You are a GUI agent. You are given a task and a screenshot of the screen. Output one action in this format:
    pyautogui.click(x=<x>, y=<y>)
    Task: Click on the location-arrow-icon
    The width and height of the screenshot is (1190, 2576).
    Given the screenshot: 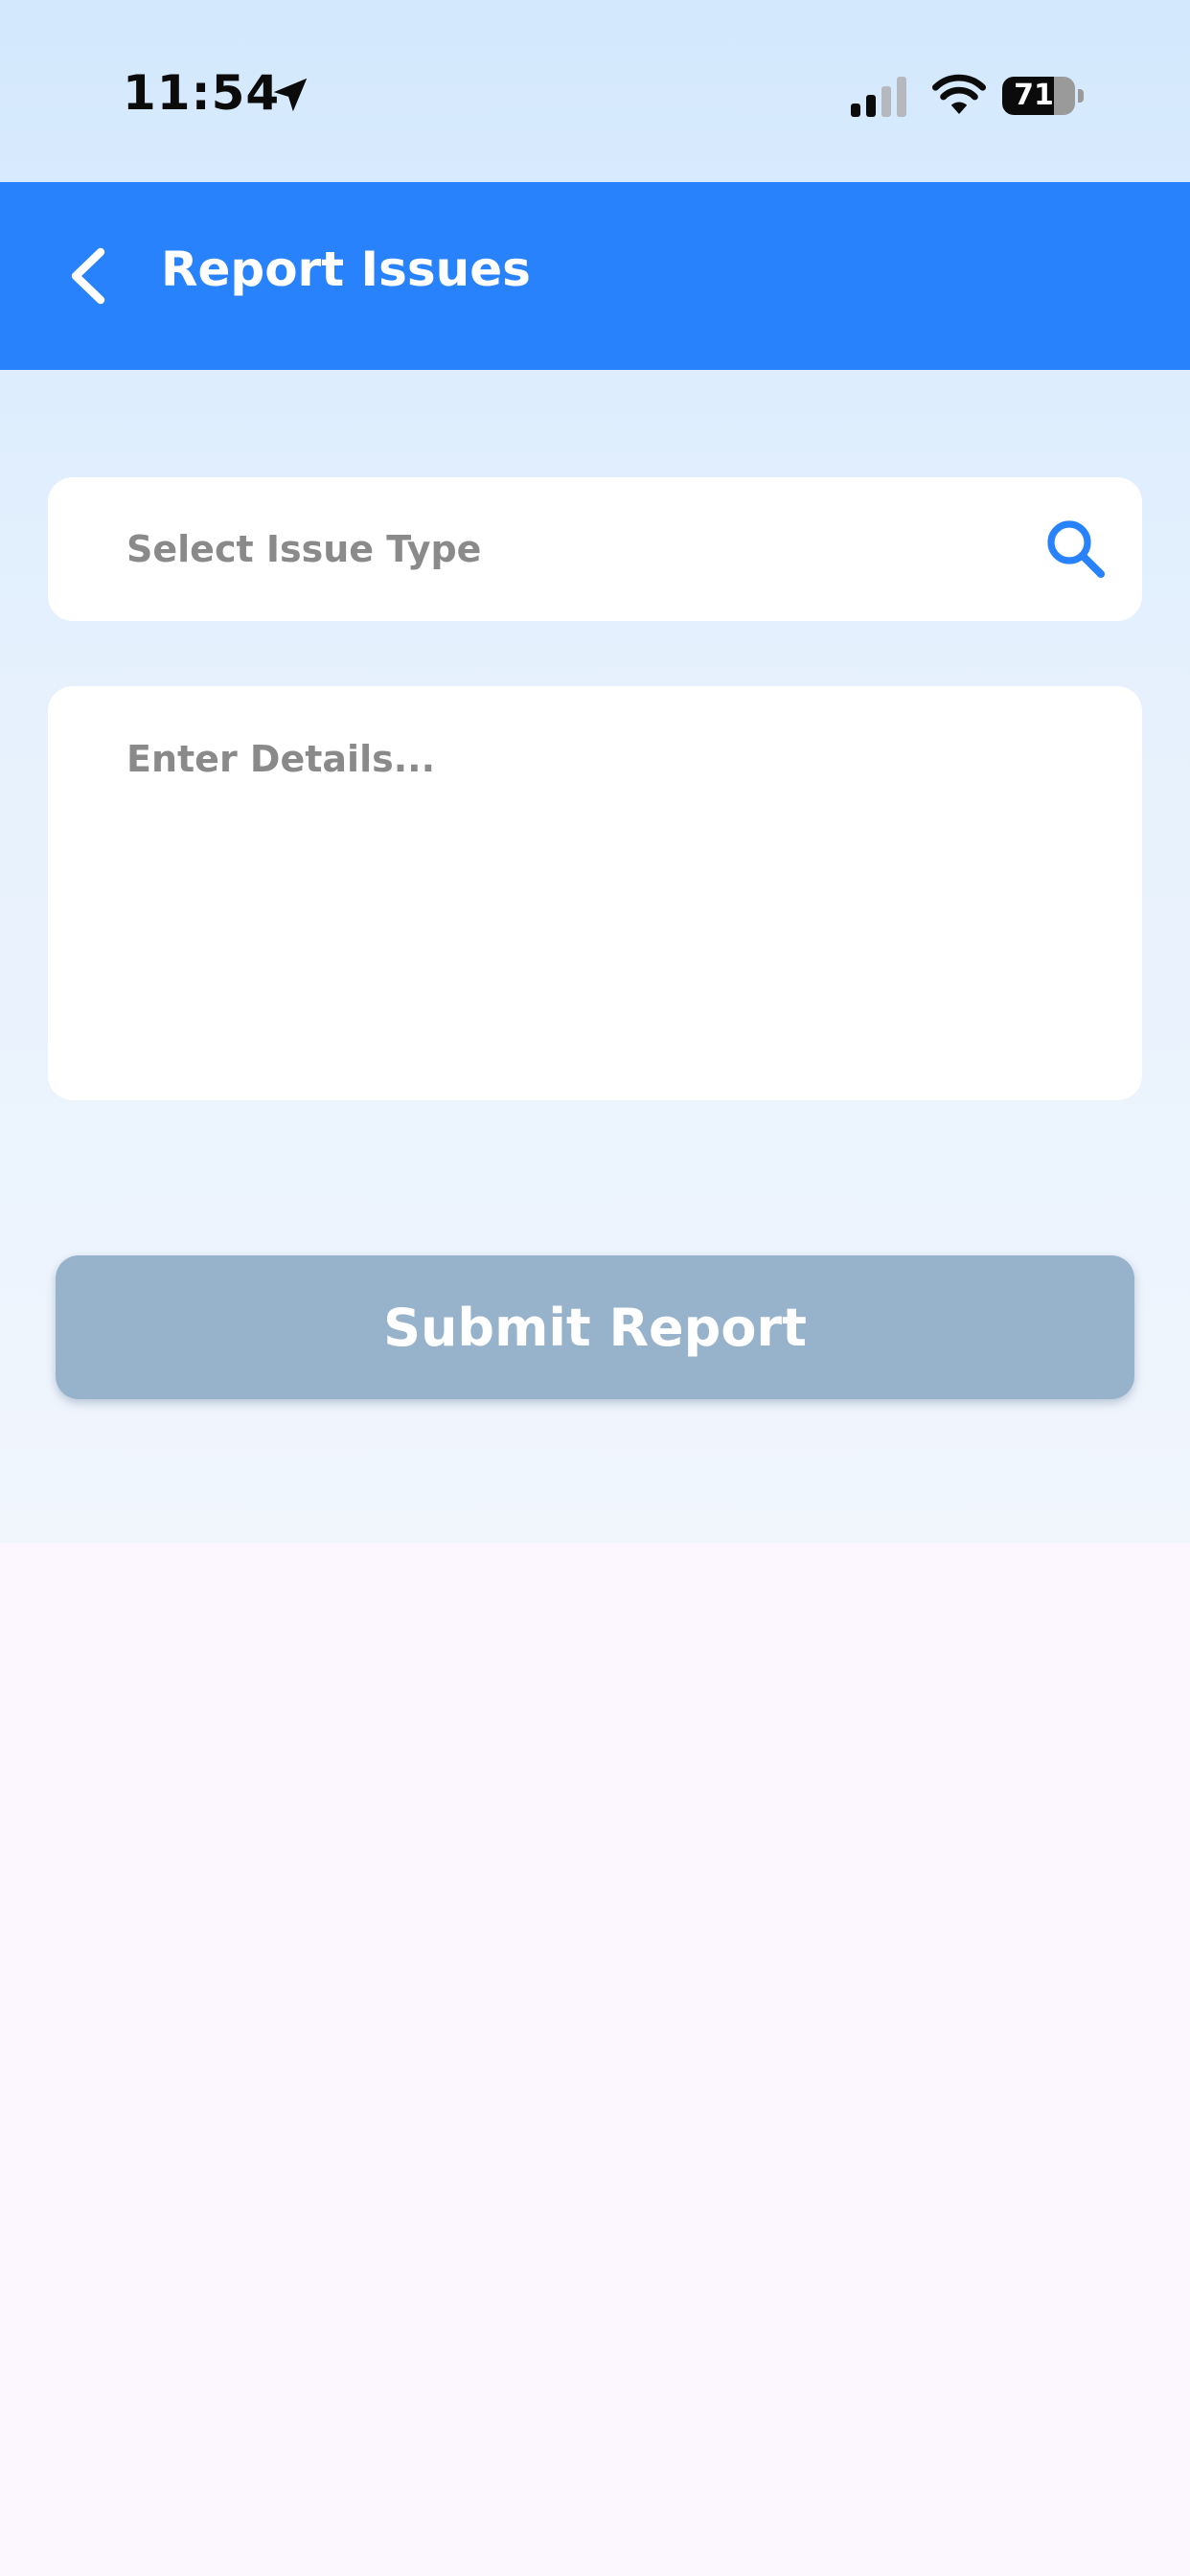 What is the action you would take?
    pyautogui.click(x=290, y=95)
    